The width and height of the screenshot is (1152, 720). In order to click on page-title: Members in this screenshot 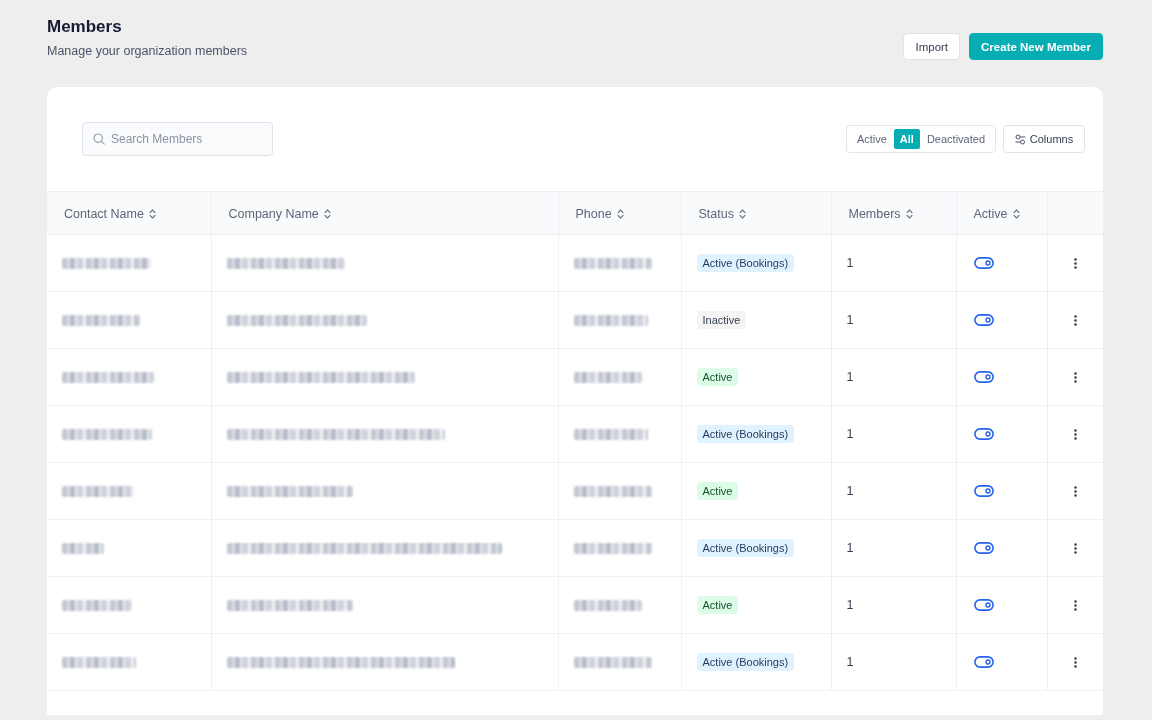, I will do `click(85, 27)`.